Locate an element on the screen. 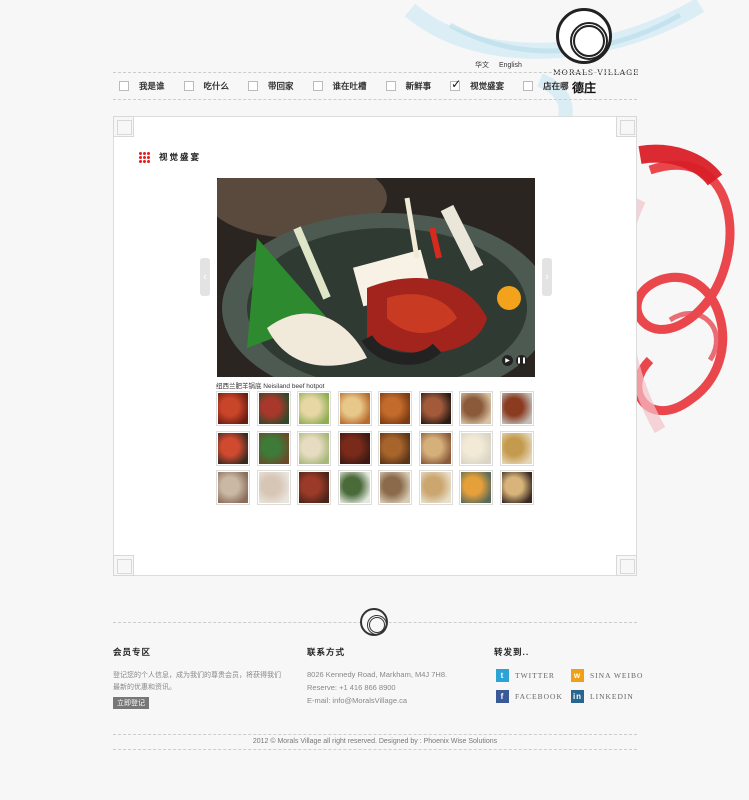 The image size is (749, 800). lang-cn-link: 华文 is located at coordinates (482, 65).